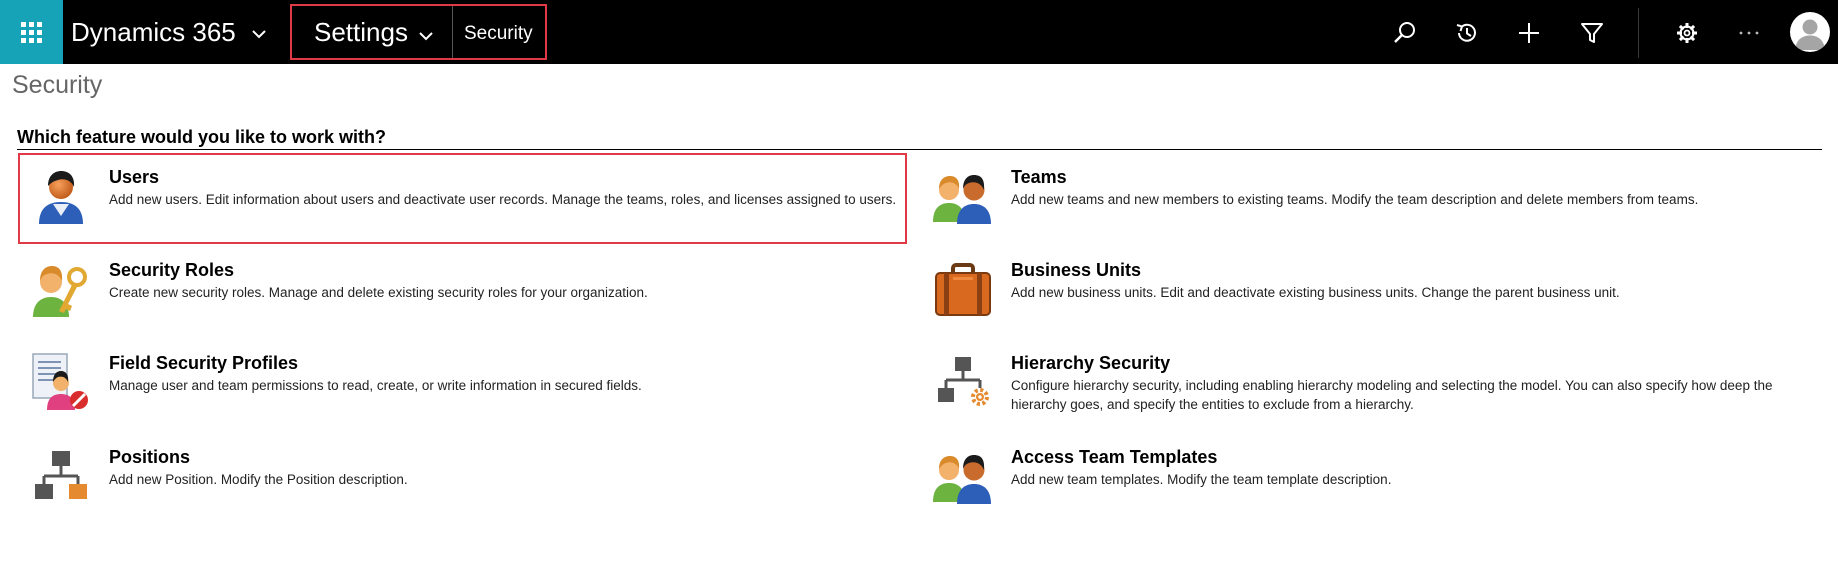  What do you see at coordinates (1638, 33) in the screenshot?
I see `toolbar-divider` at bounding box center [1638, 33].